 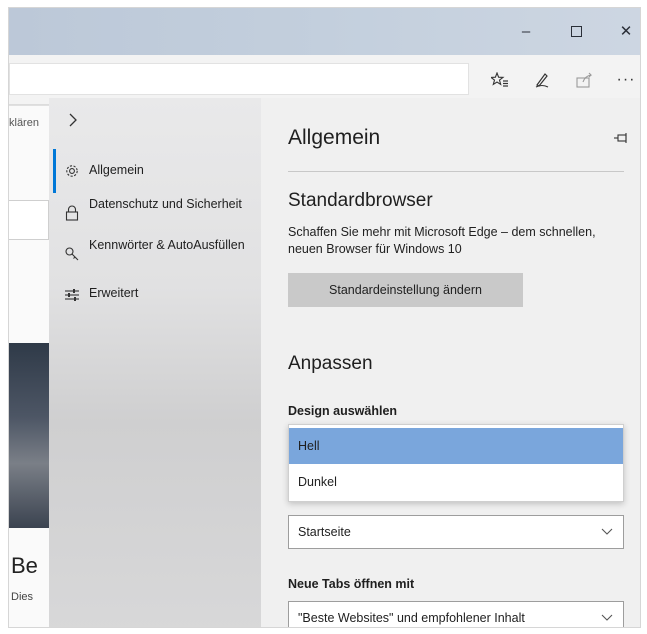 What do you see at coordinates (155, 295) in the screenshot?
I see `nav-item-advanced: Erweitert` at bounding box center [155, 295].